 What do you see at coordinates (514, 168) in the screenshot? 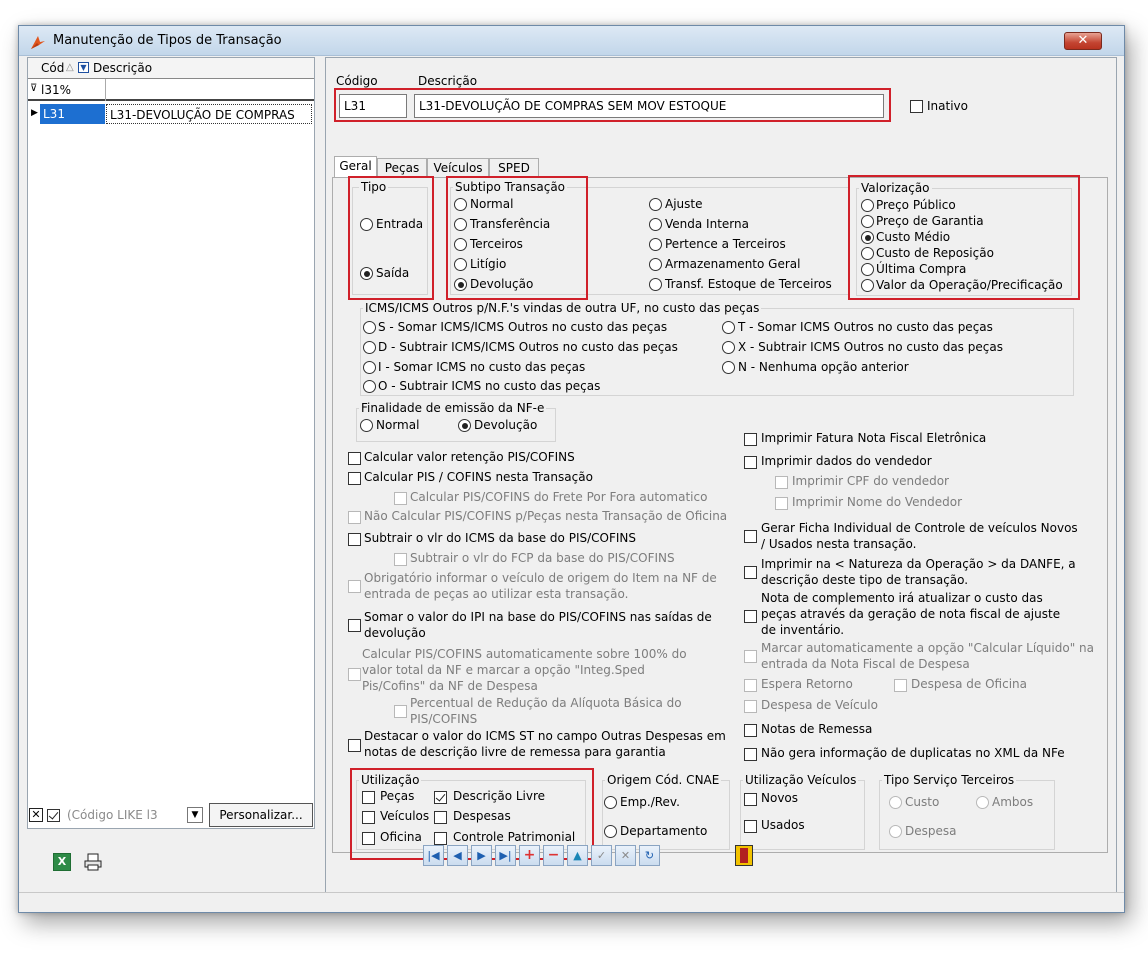
I see `tab-sped: SPED` at bounding box center [514, 168].